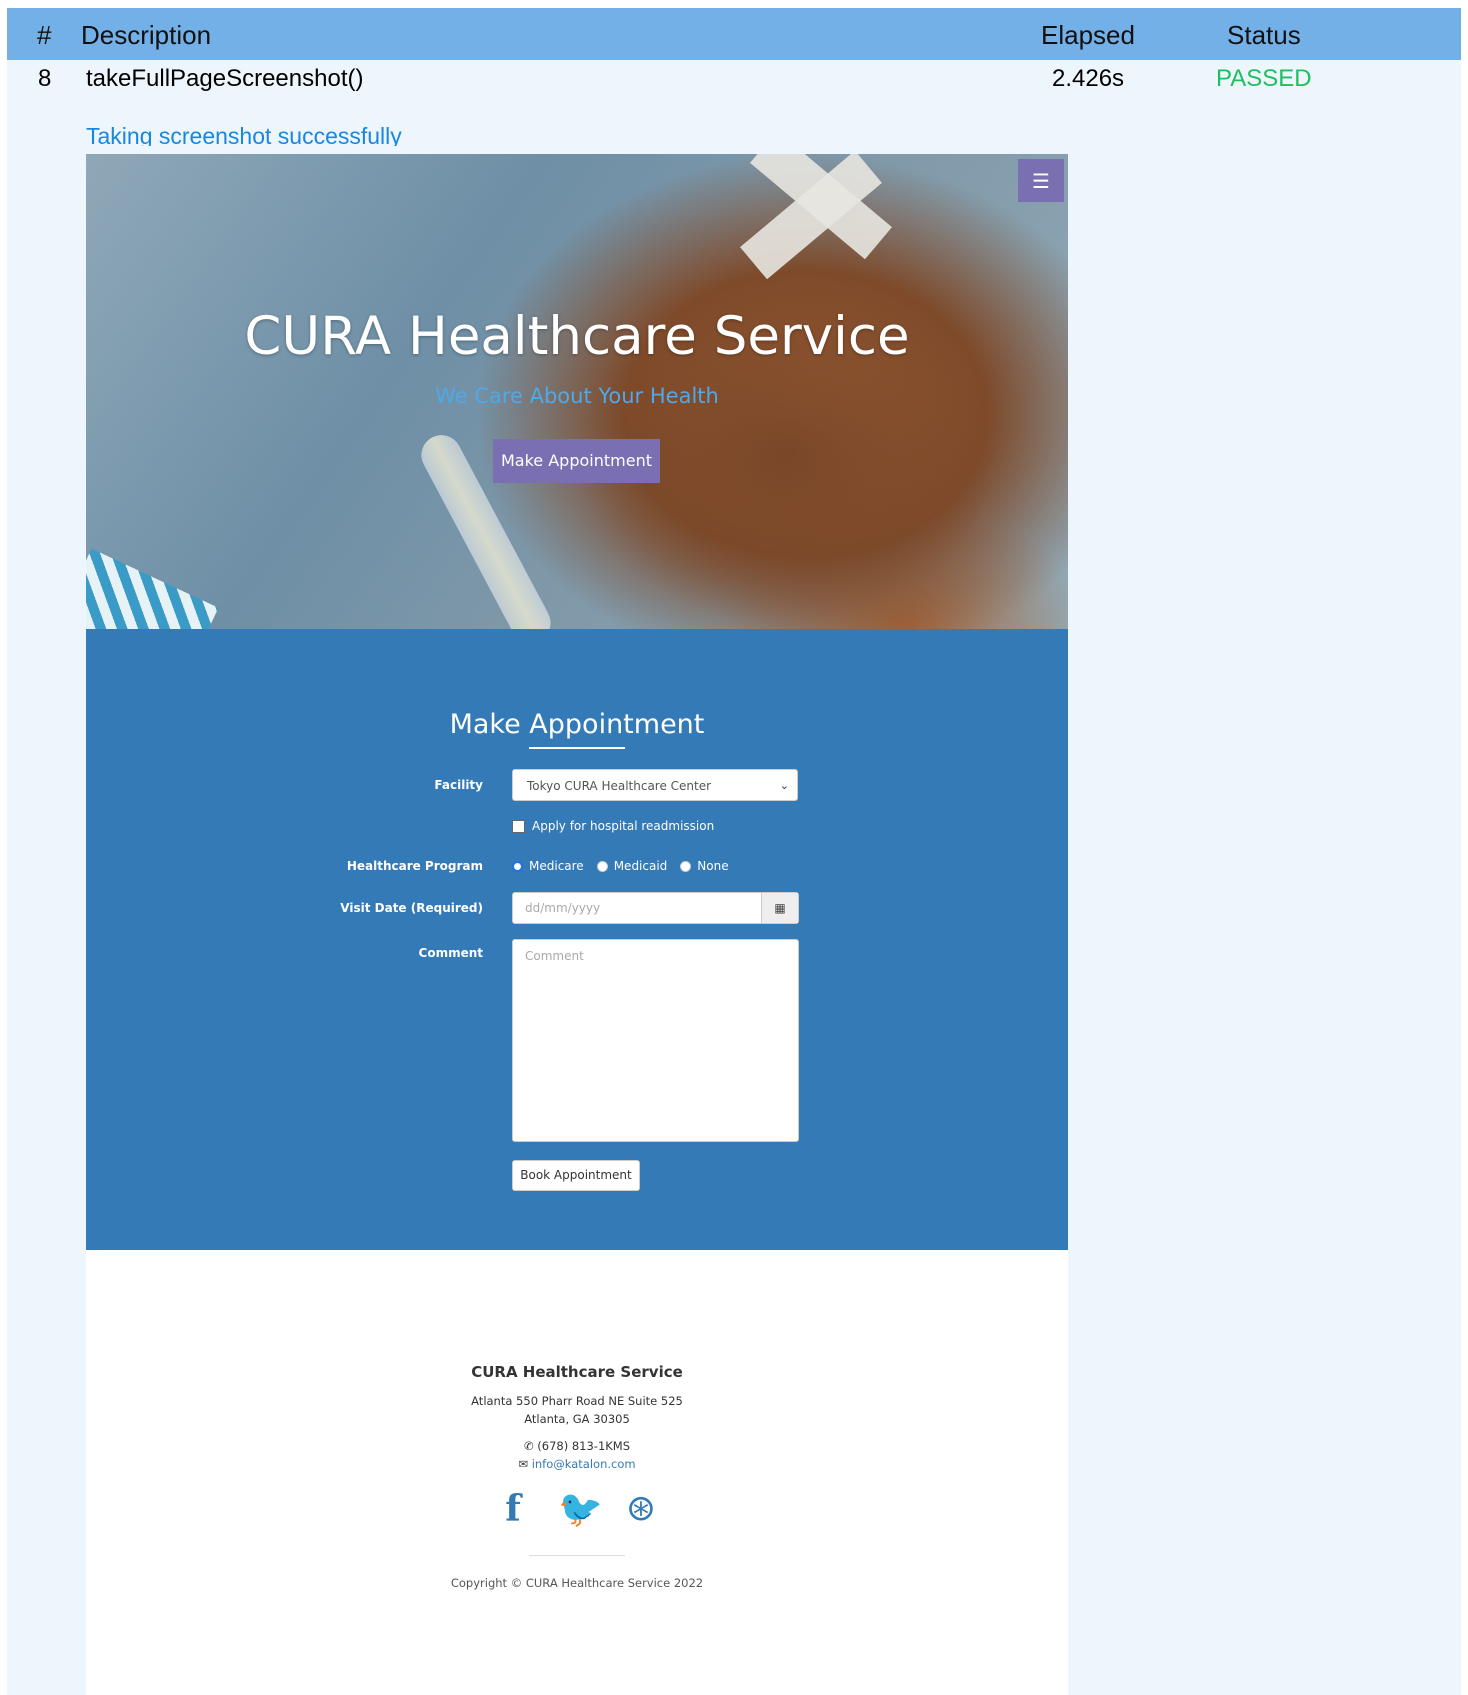 The width and height of the screenshot is (1468, 1695). What do you see at coordinates (458, 785) in the screenshot?
I see `facility-label: Facility` at bounding box center [458, 785].